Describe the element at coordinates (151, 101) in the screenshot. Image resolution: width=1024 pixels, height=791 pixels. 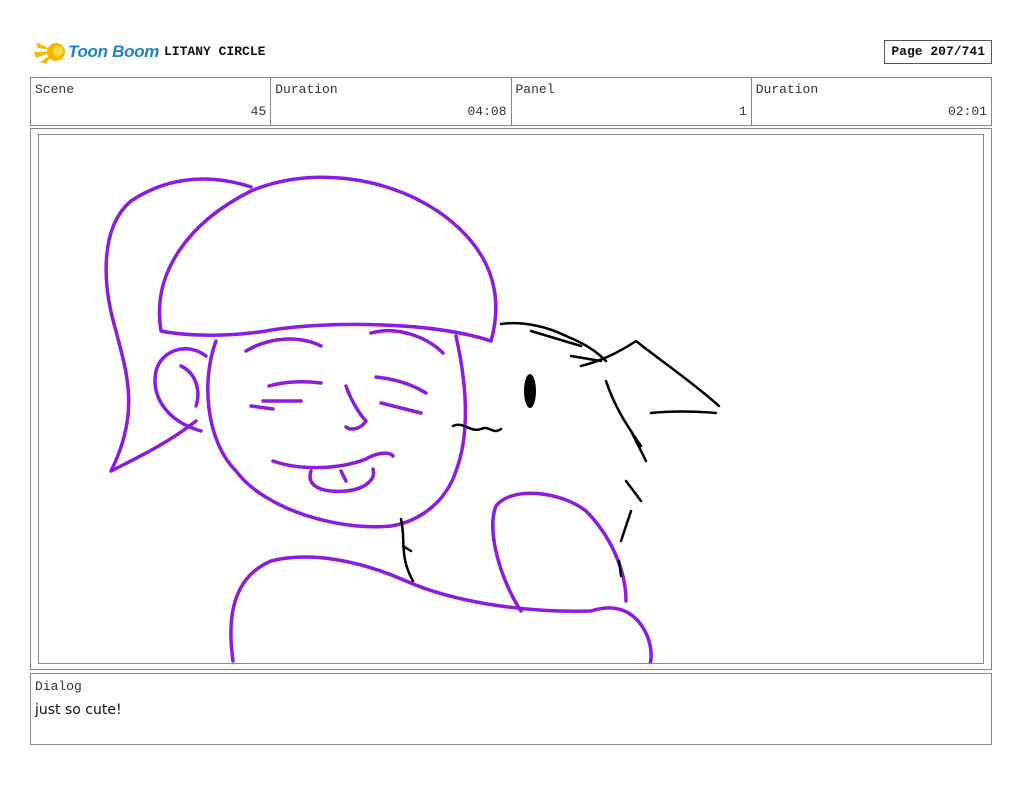
I see `scene-cell: Scene 45` at that location.